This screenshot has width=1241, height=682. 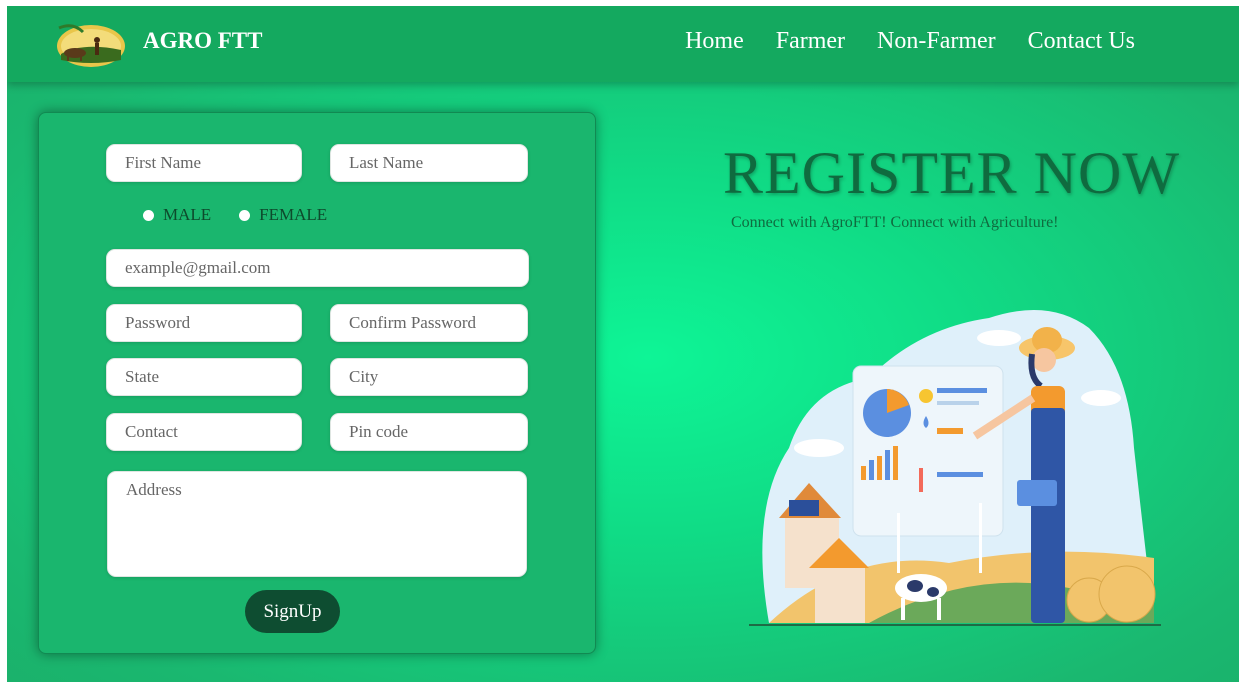 What do you see at coordinates (951, 173) in the screenshot?
I see `register-heading: REGISTER NOW` at bounding box center [951, 173].